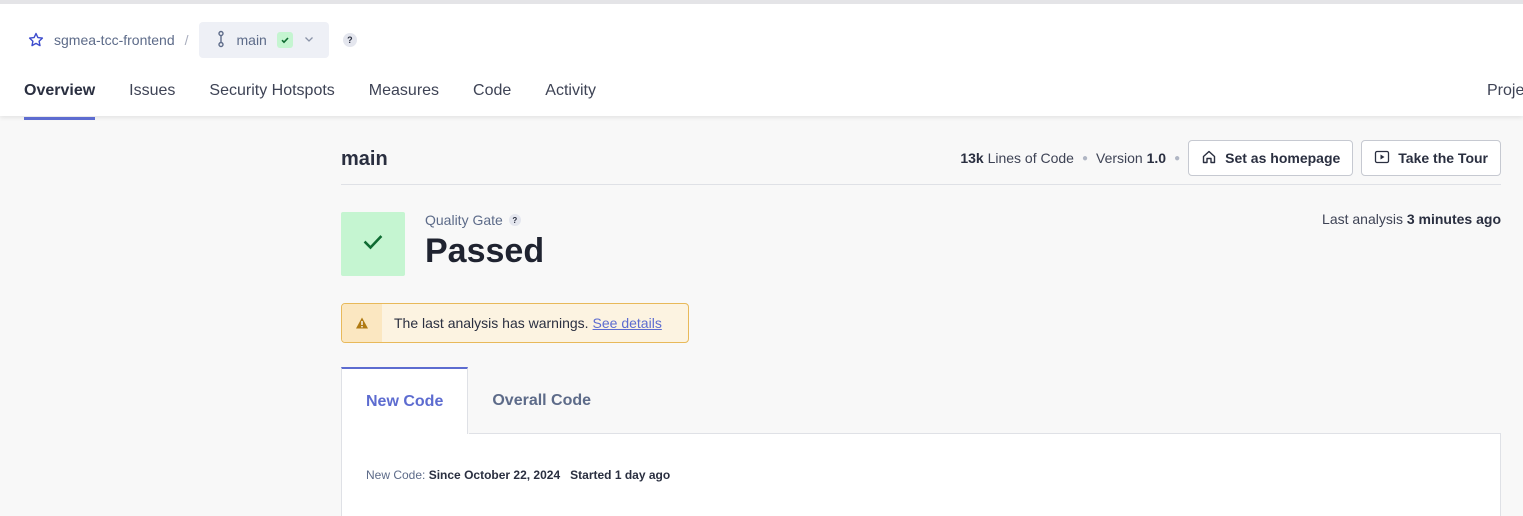 This screenshot has height=516, width=1523. Describe the element at coordinates (491, 323) in the screenshot. I see `warning-text: The last analysis has warnings.` at that location.